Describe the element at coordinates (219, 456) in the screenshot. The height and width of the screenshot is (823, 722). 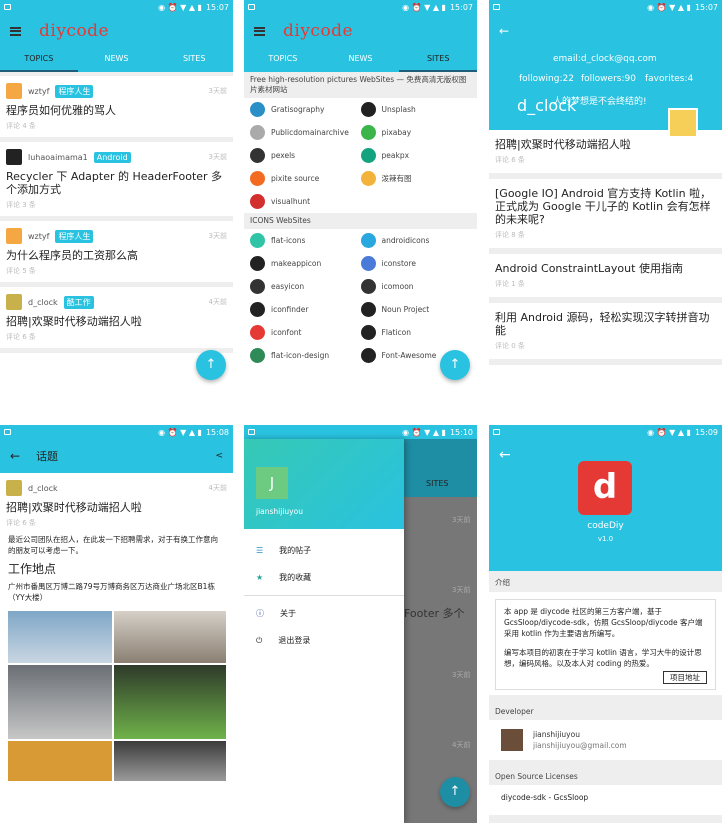
I see `share-icon: <` at that location.